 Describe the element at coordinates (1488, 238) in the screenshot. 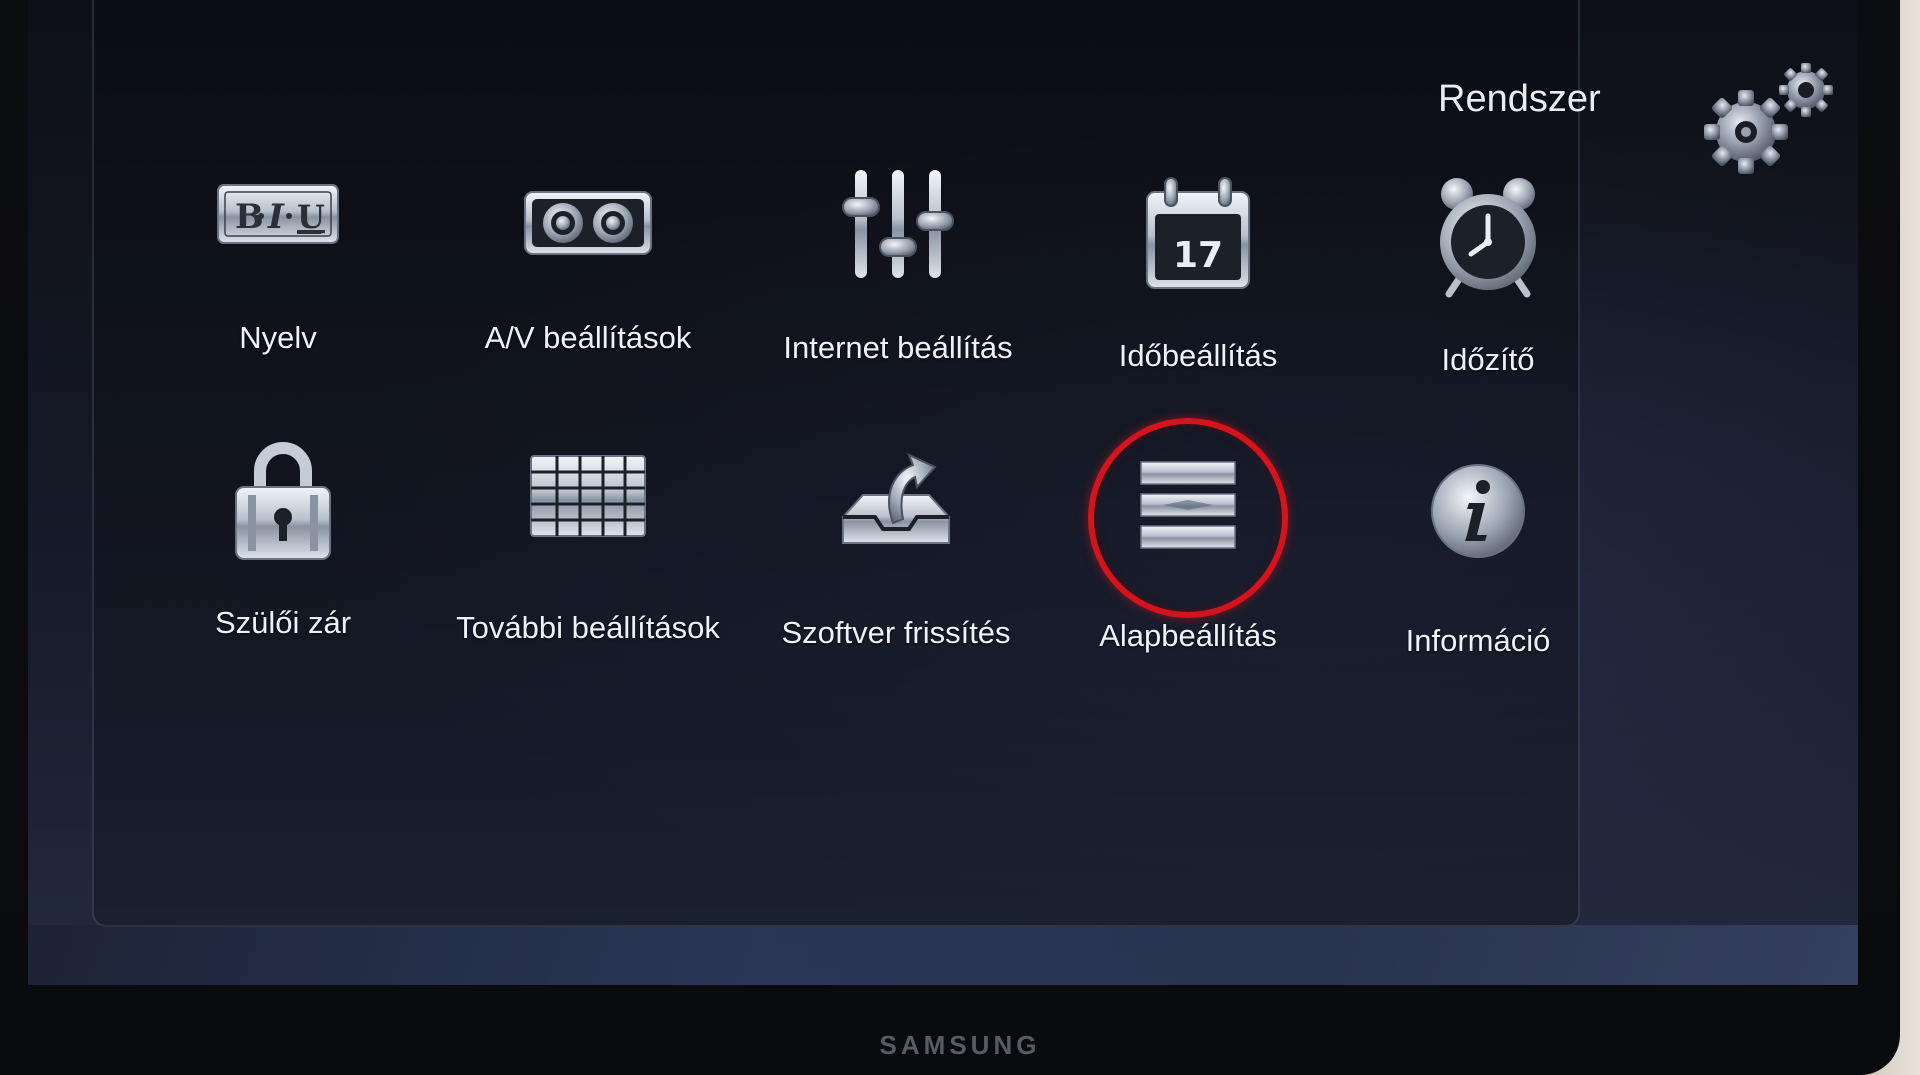

I see `alarm-clock-icon` at that location.